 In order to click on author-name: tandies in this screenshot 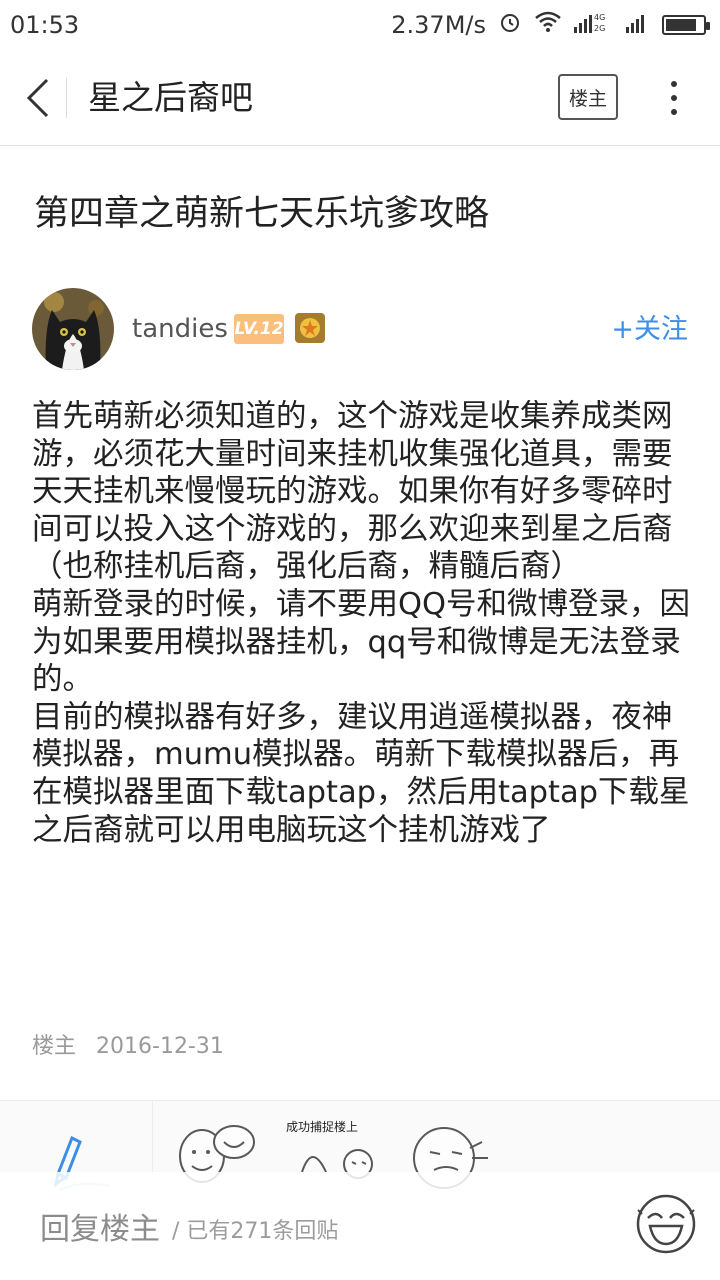, I will do `click(180, 329)`.